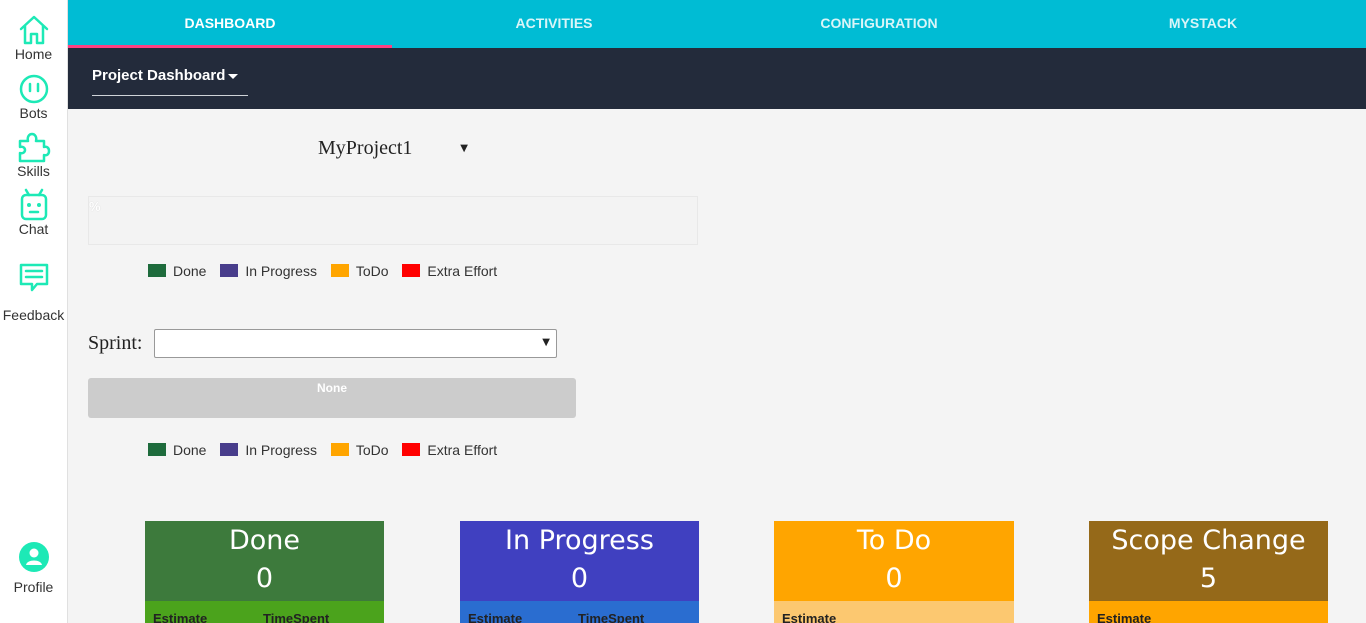  What do you see at coordinates (33, 557) in the screenshot?
I see `profile-icon` at bounding box center [33, 557].